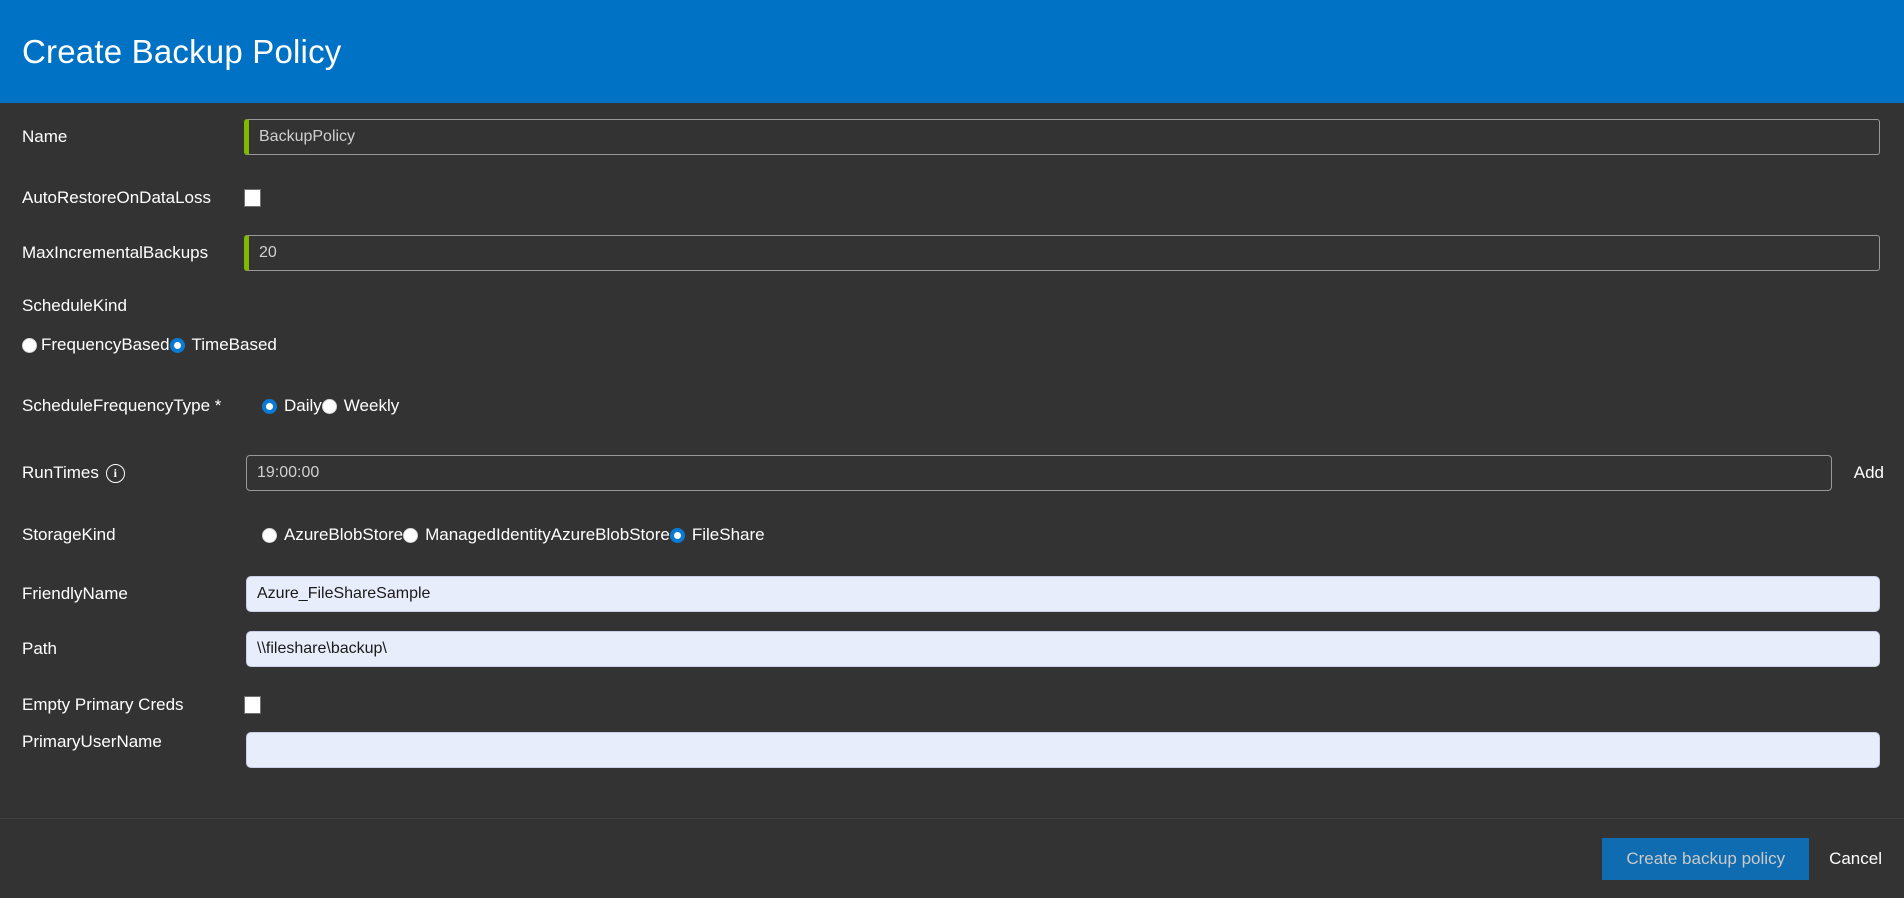  What do you see at coordinates (115, 252) in the screenshot?
I see `label-max-incremental-backups: MaxIncrementalBackups` at bounding box center [115, 252].